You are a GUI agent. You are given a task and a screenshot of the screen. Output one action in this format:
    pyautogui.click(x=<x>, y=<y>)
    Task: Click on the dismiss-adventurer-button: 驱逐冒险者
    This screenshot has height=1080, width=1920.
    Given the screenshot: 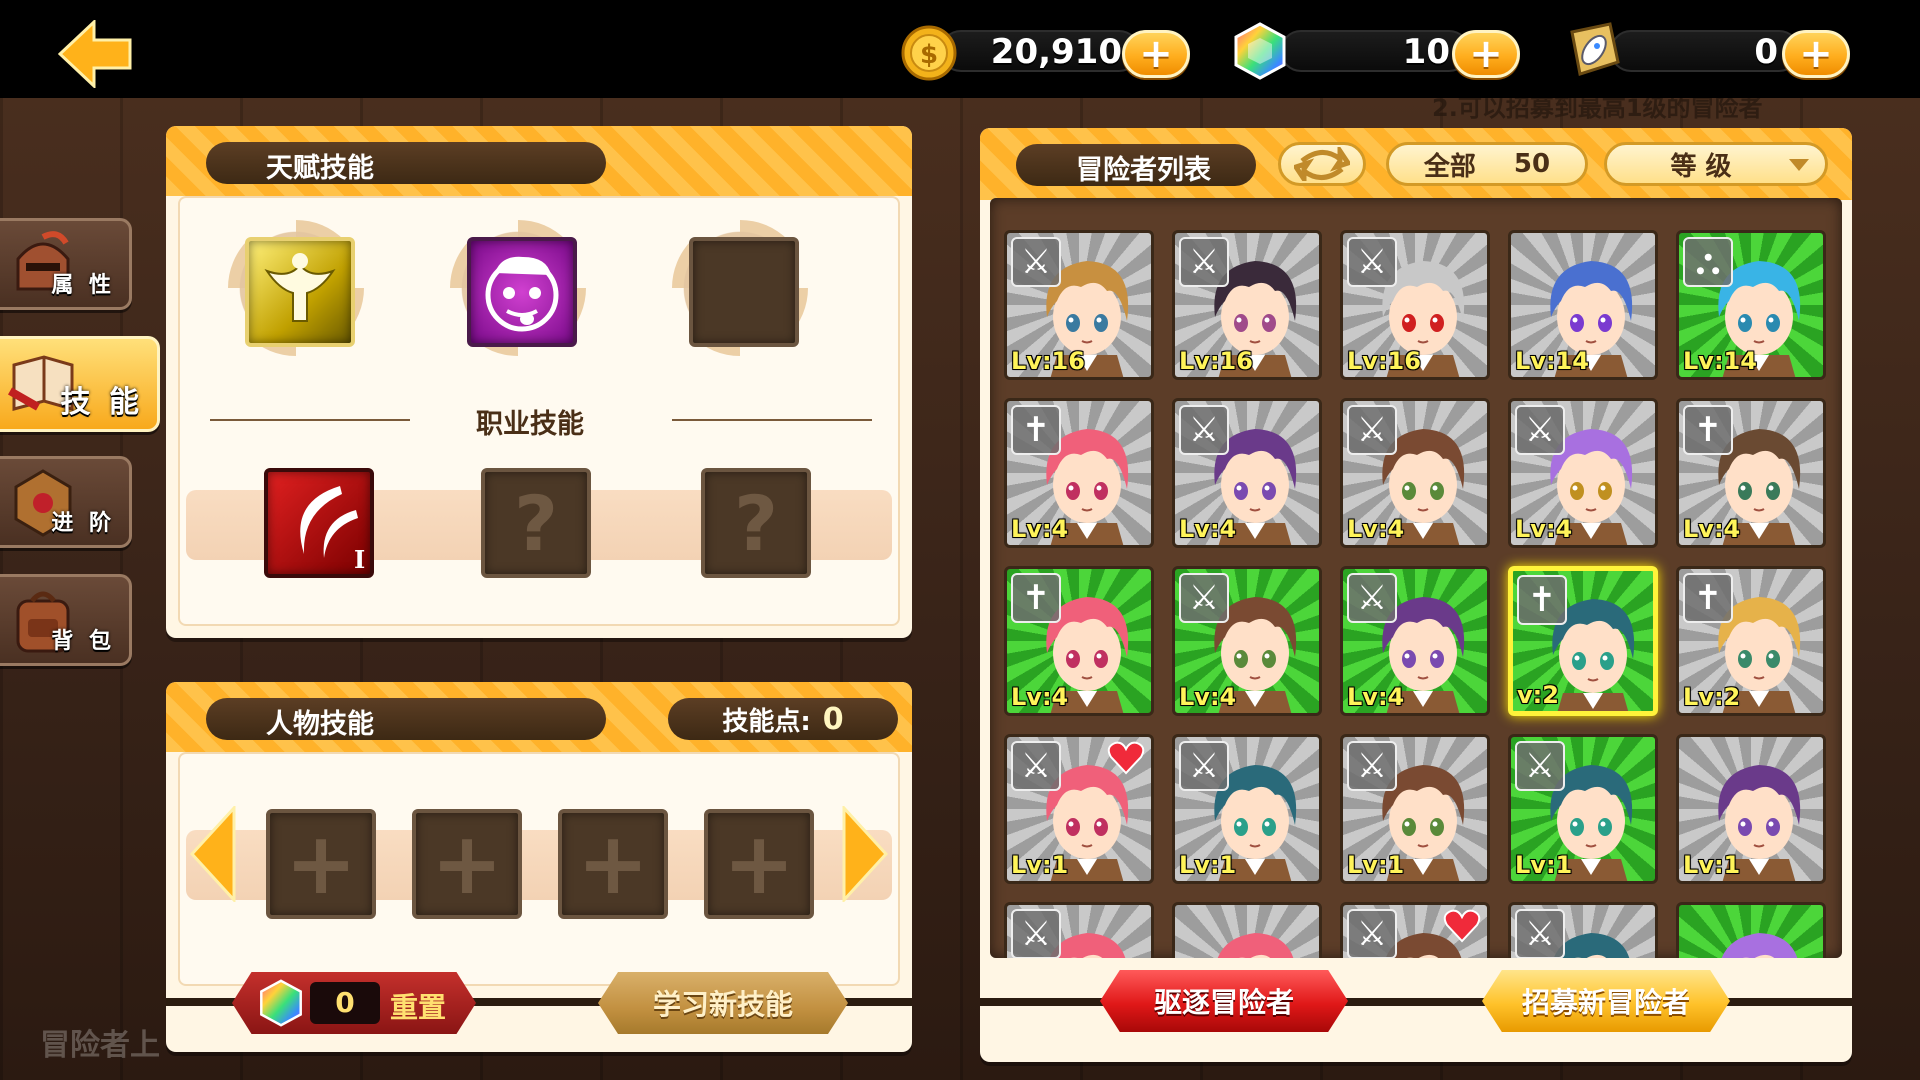 What is the action you would take?
    pyautogui.click(x=1224, y=1001)
    